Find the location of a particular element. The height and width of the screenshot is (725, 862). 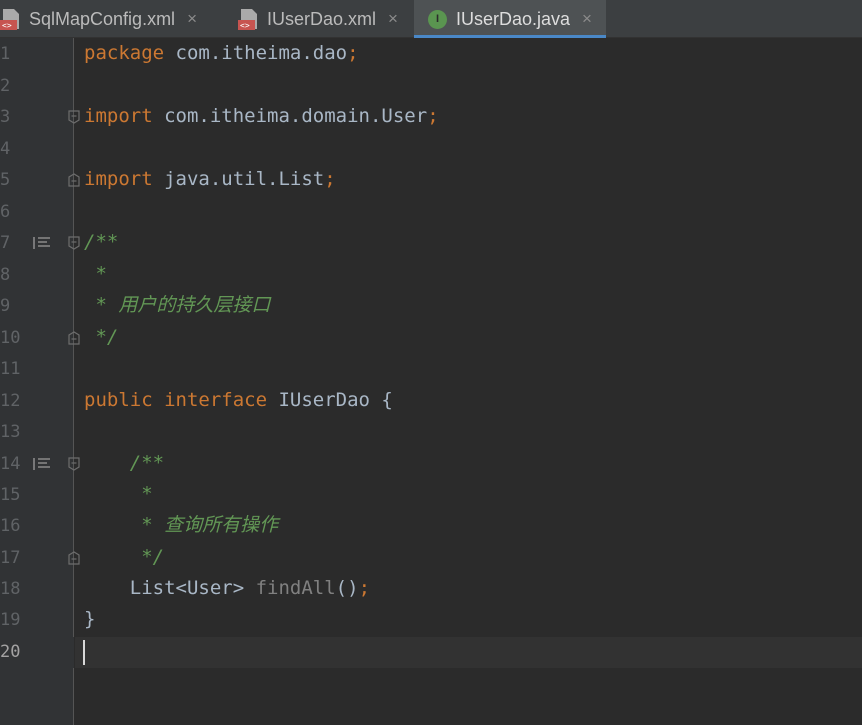

line-number: 20 is located at coordinates (10, 652).